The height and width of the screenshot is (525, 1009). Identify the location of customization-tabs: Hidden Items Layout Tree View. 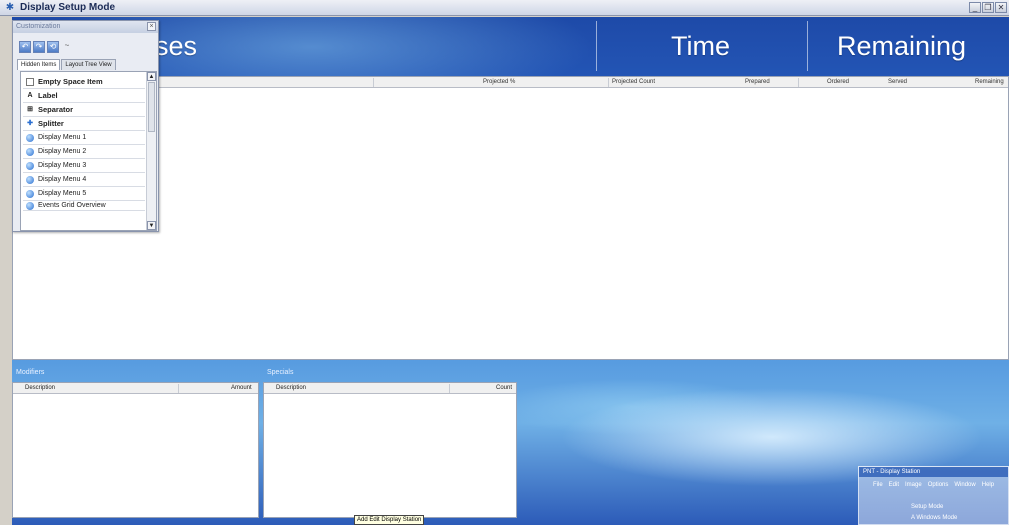
(67, 64).